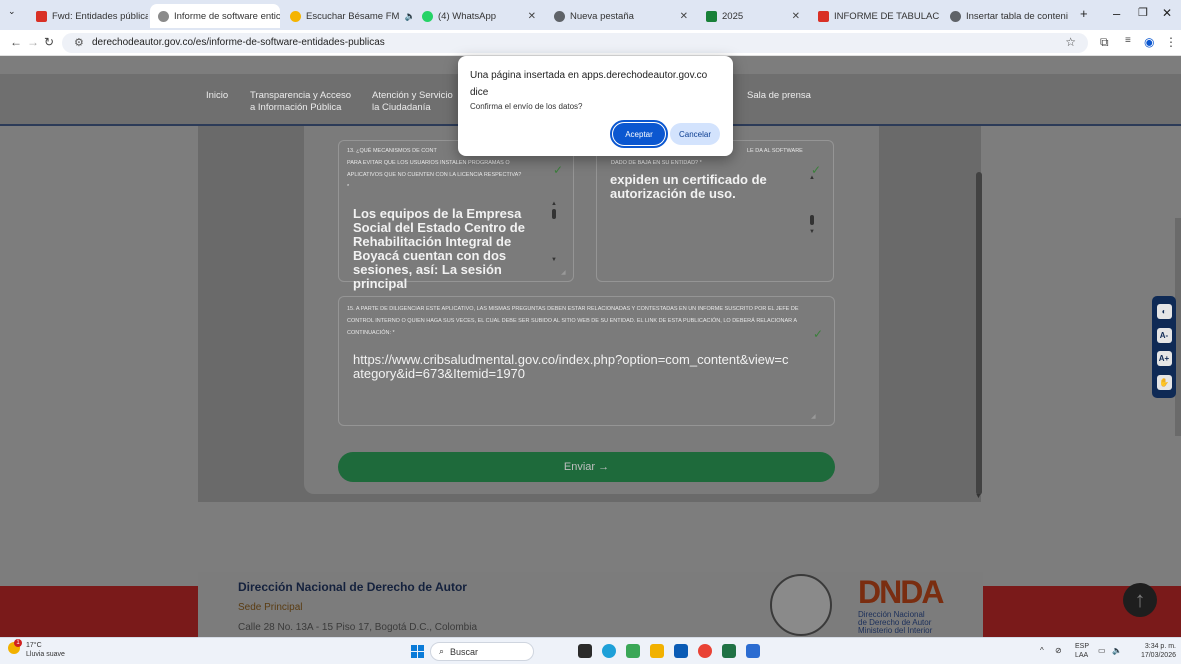 This screenshot has width=1181, height=664. What do you see at coordinates (695, 134) in the screenshot?
I see `cancel-button: Cancelar` at bounding box center [695, 134].